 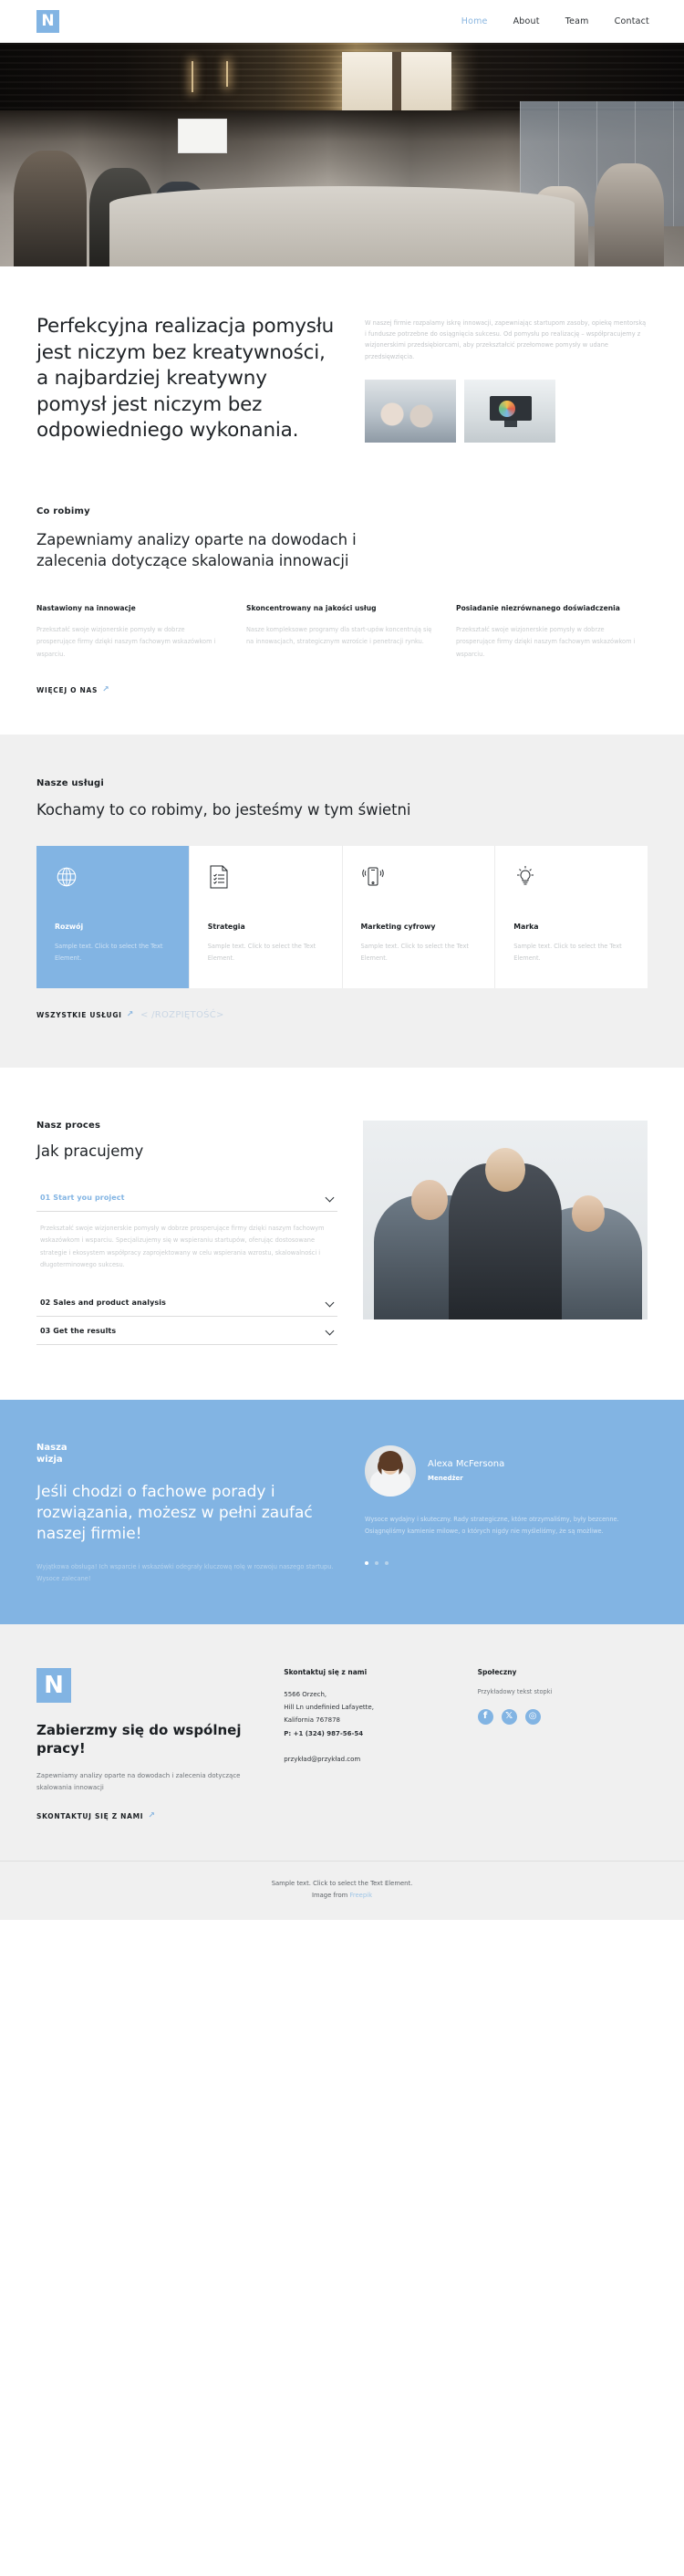 I want to click on arrow-up-right-icon: ↗, so click(x=106, y=689).